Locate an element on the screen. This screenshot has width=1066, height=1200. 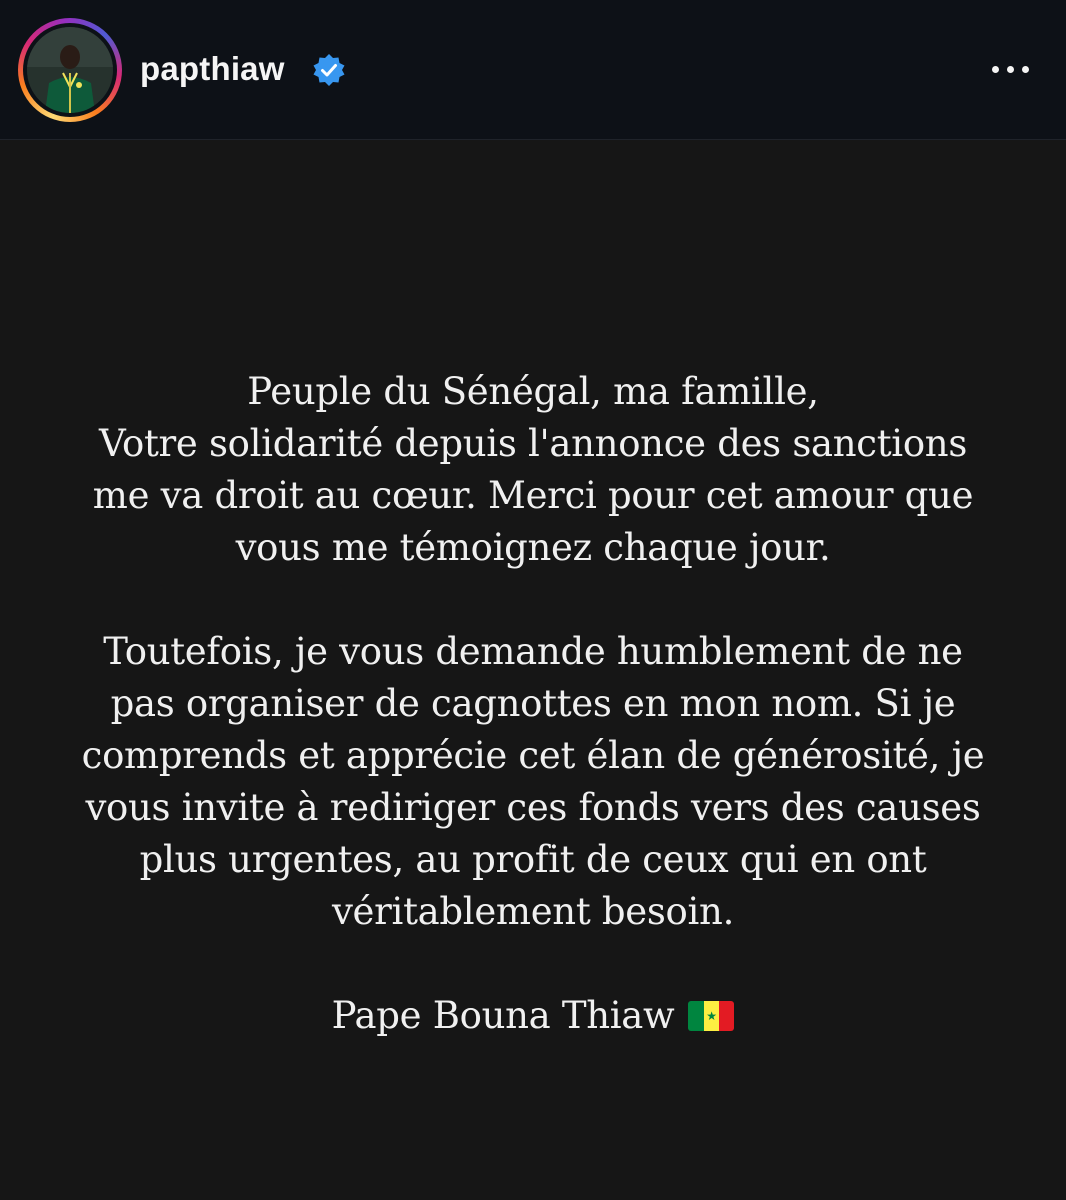
story-ring is located at coordinates (70, 70).